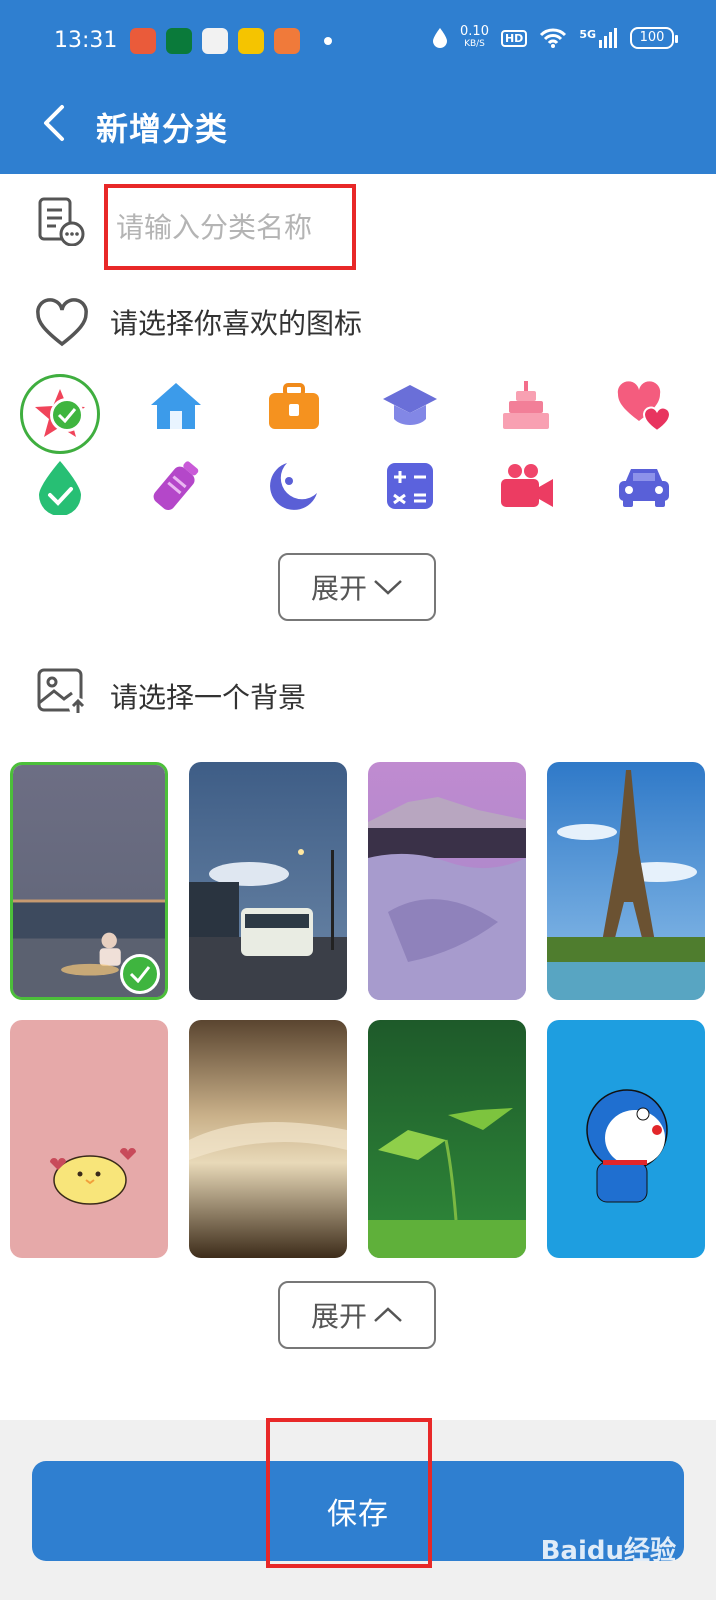 The width and height of the screenshot is (716, 1600). Describe the element at coordinates (587, 34) in the screenshot. I see `signal-type: 5G` at that location.